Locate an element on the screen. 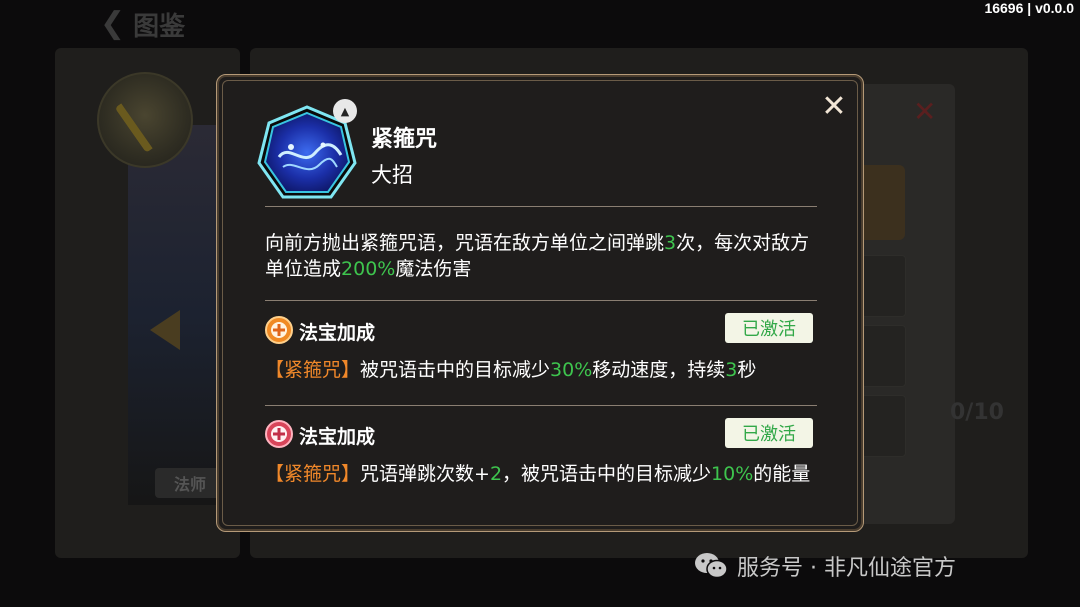 The image size is (1080, 607). red-cross-medallion-icon is located at coordinates (279, 434).